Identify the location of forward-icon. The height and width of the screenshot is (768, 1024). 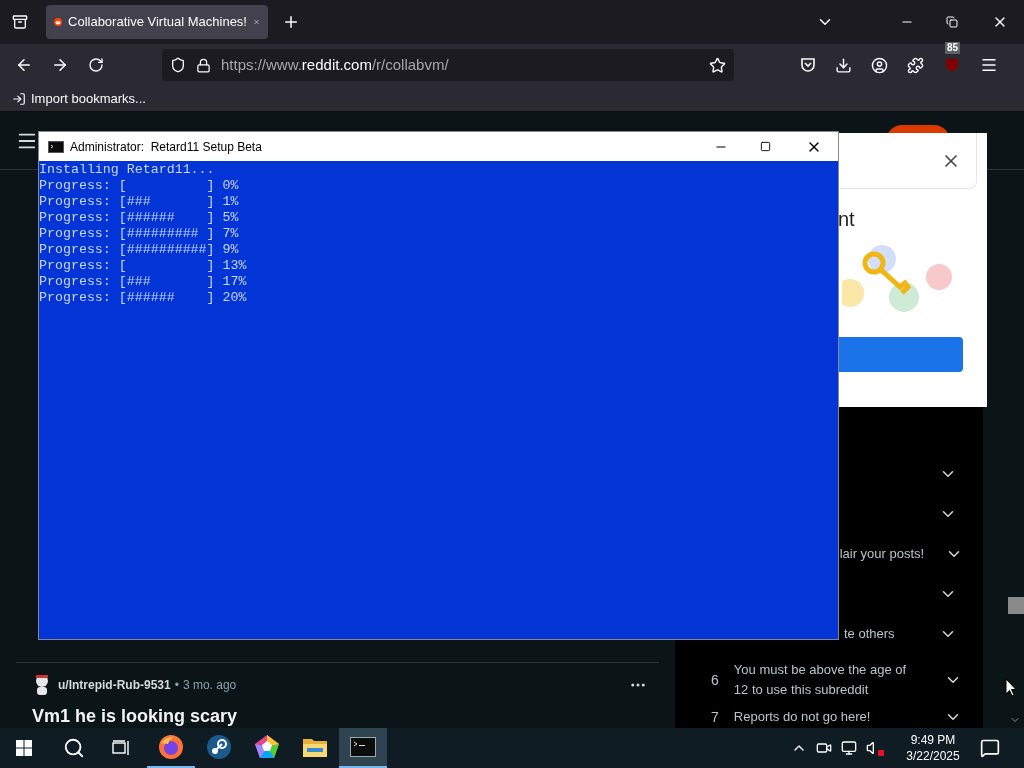
(60, 65).